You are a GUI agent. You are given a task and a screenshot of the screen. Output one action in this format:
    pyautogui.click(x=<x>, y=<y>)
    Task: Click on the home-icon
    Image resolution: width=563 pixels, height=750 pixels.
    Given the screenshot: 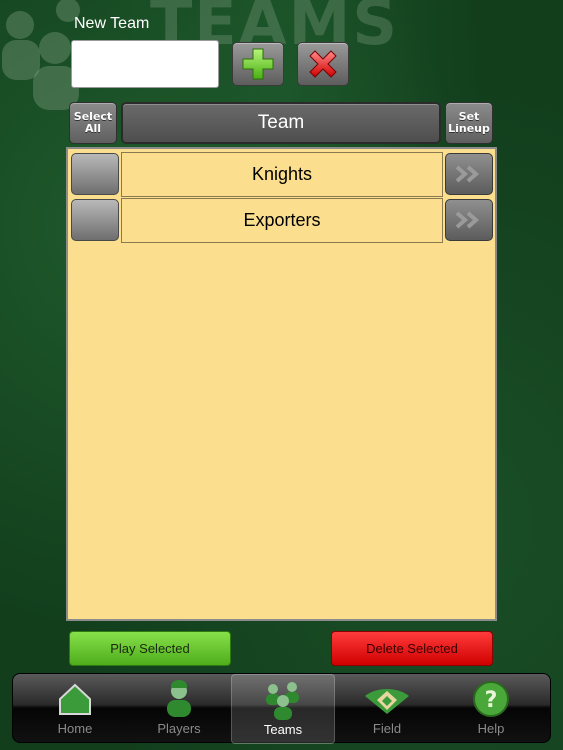 What is the action you would take?
    pyautogui.click(x=75, y=699)
    